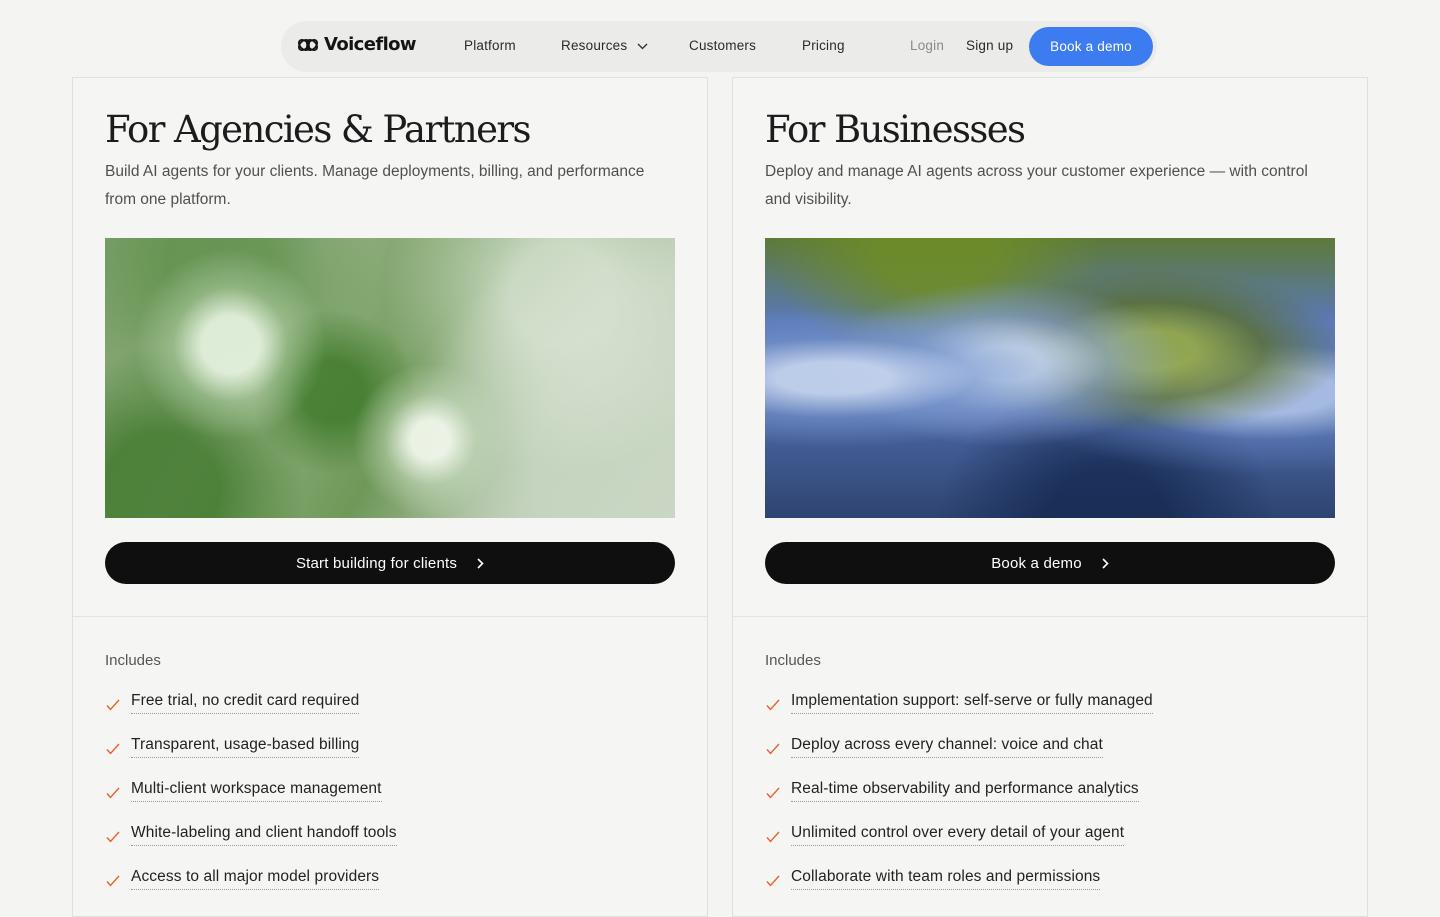 This screenshot has width=1440, height=917. What do you see at coordinates (594, 45) in the screenshot?
I see `nav-link-resources-label: Resources` at bounding box center [594, 45].